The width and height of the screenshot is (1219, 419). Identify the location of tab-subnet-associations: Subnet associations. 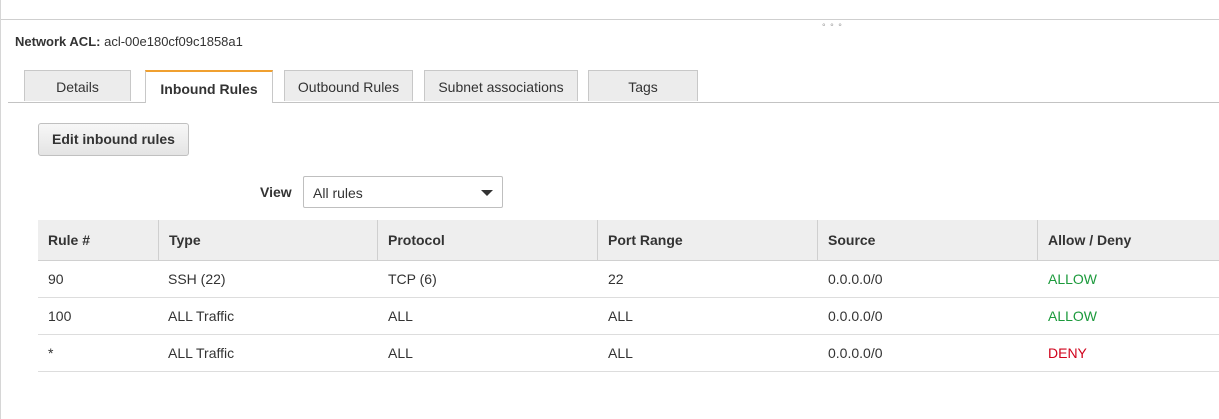
(501, 85).